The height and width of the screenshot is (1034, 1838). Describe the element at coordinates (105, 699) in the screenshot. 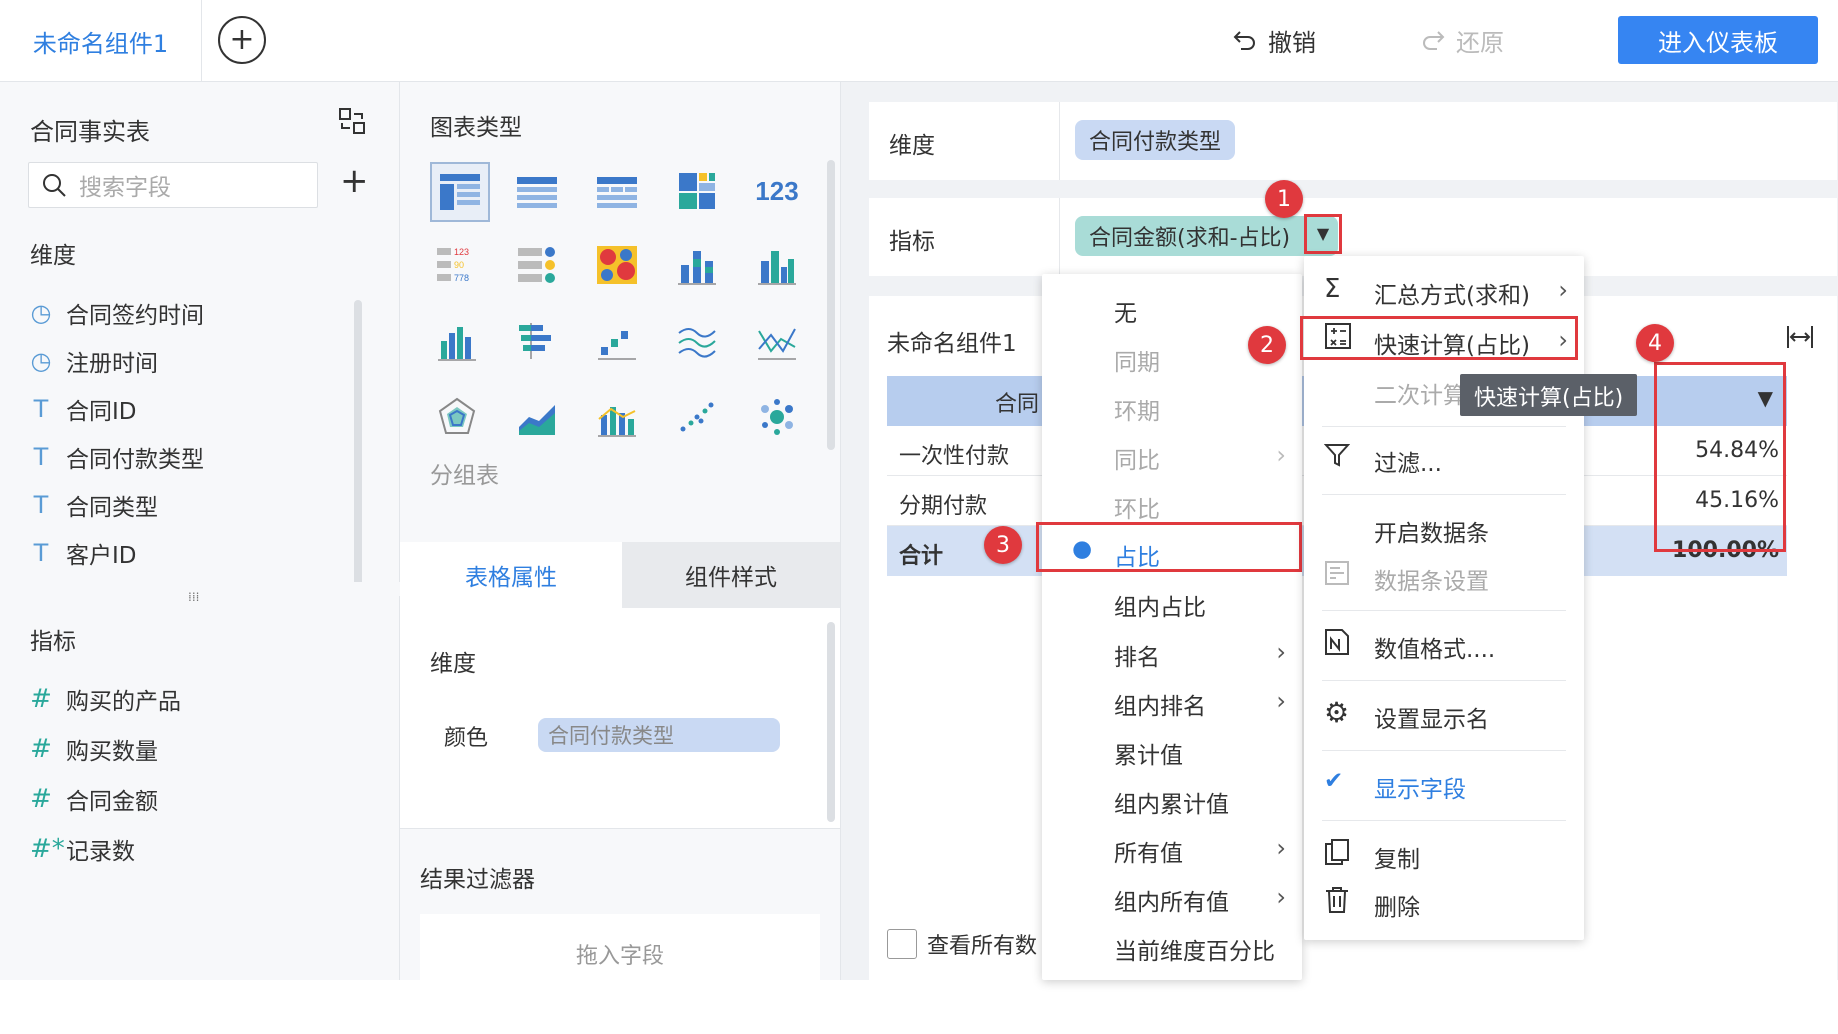

I see `measure-item: # 购买的产品` at that location.